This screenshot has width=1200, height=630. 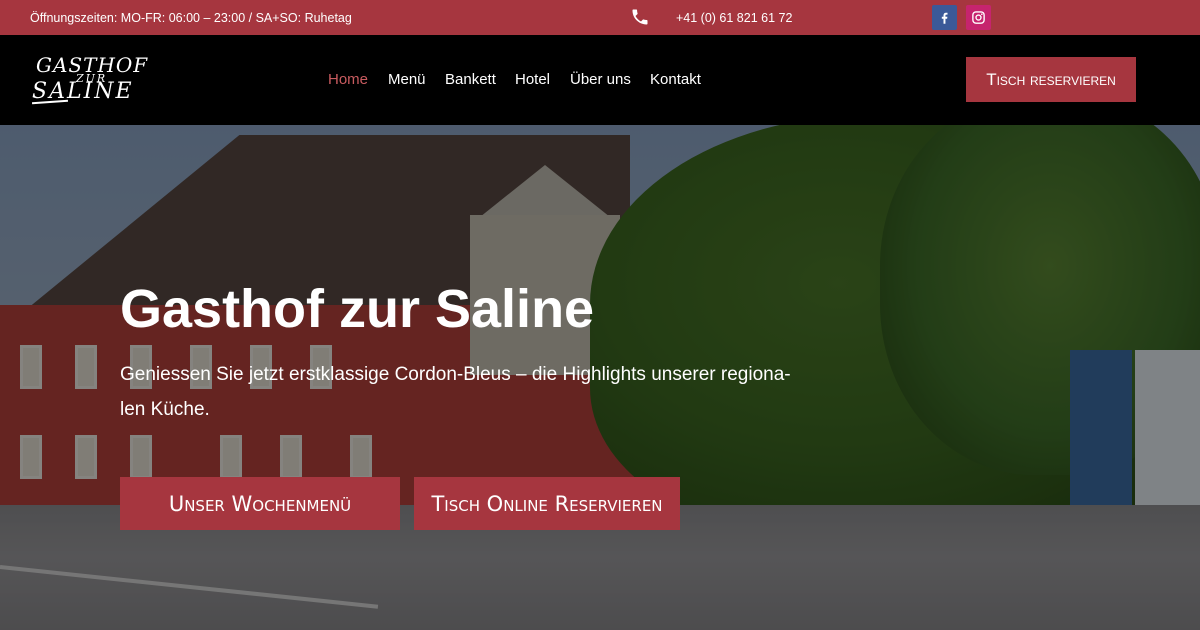 What do you see at coordinates (675, 79) in the screenshot?
I see `nav-kontakt: Kontakt` at bounding box center [675, 79].